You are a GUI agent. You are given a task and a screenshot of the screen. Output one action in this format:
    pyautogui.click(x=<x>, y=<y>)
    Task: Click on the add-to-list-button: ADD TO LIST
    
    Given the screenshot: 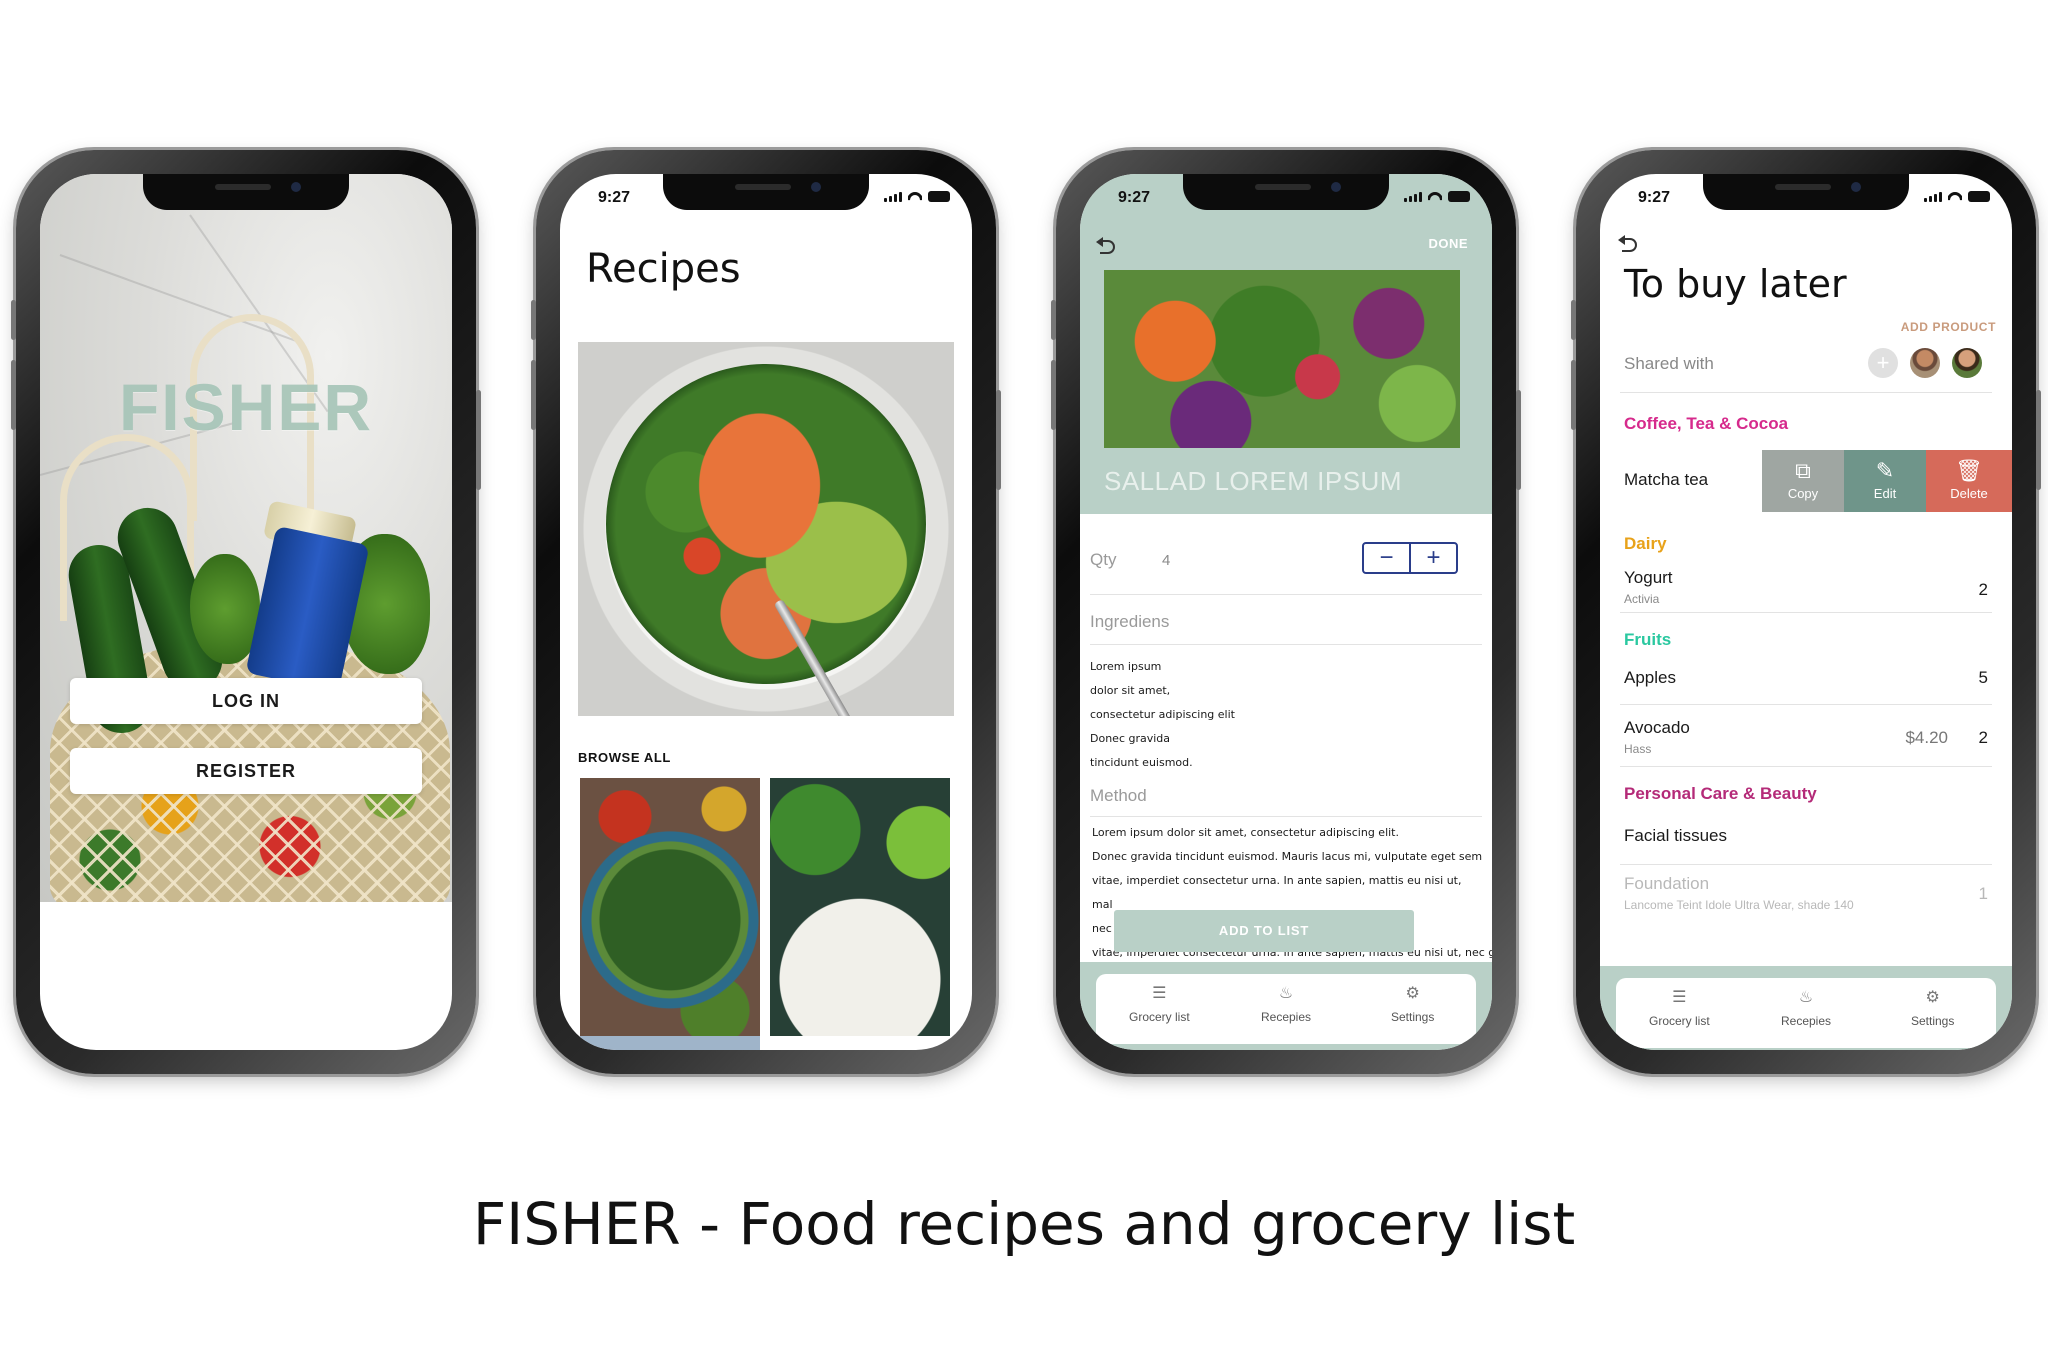 What is the action you would take?
    pyautogui.click(x=1264, y=931)
    